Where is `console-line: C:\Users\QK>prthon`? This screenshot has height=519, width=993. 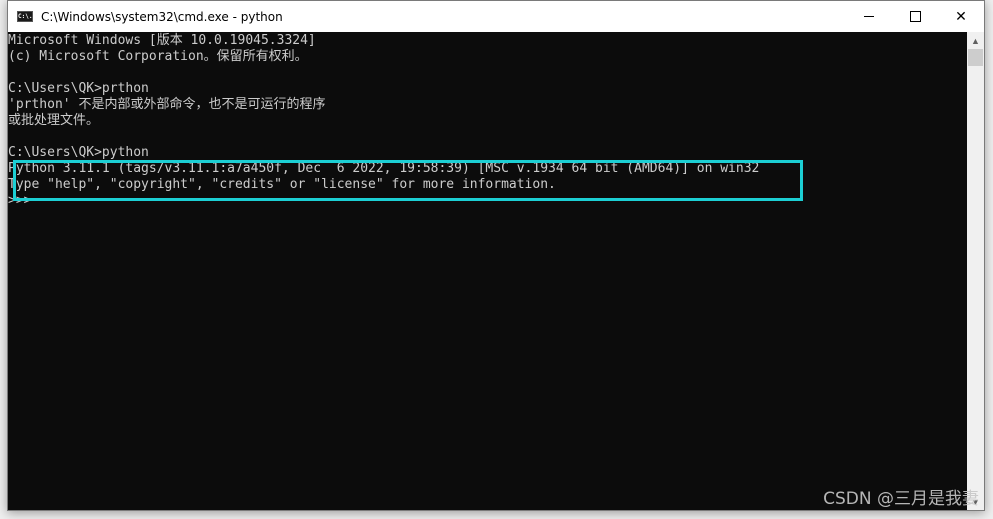
console-line: C:\Users\QK>prthon is located at coordinates (78, 88).